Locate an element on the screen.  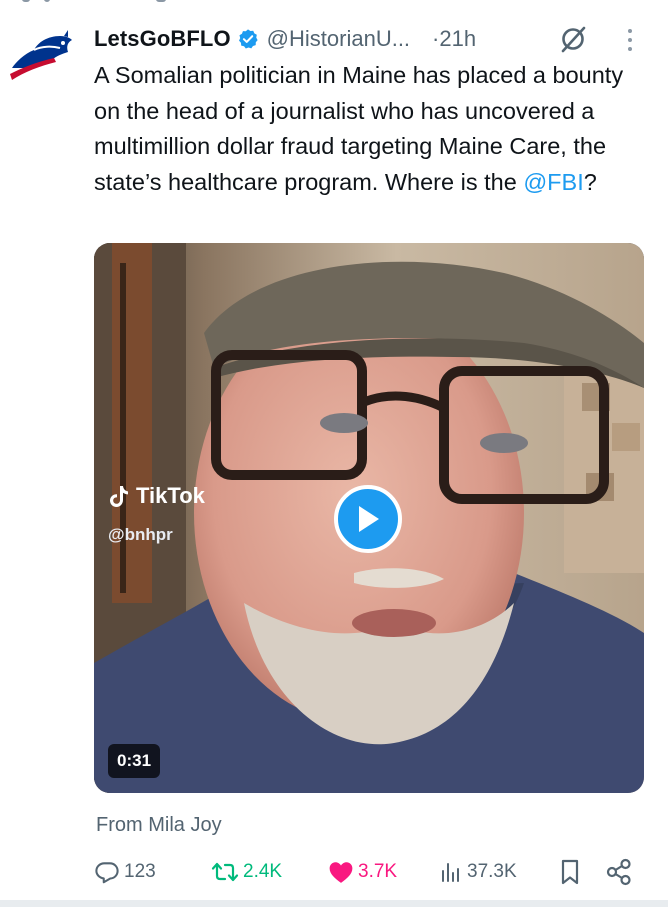
author-display-name: LetsGoBFLO is located at coordinates (162, 39).